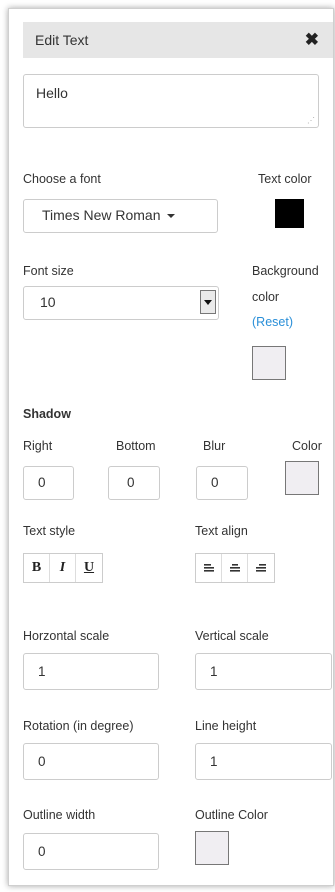 This screenshot has height=892, width=335. What do you see at coordinates (49, 531) in the screenshot?
I see `text-style-label: Text style` at bounding box center [49, 531].